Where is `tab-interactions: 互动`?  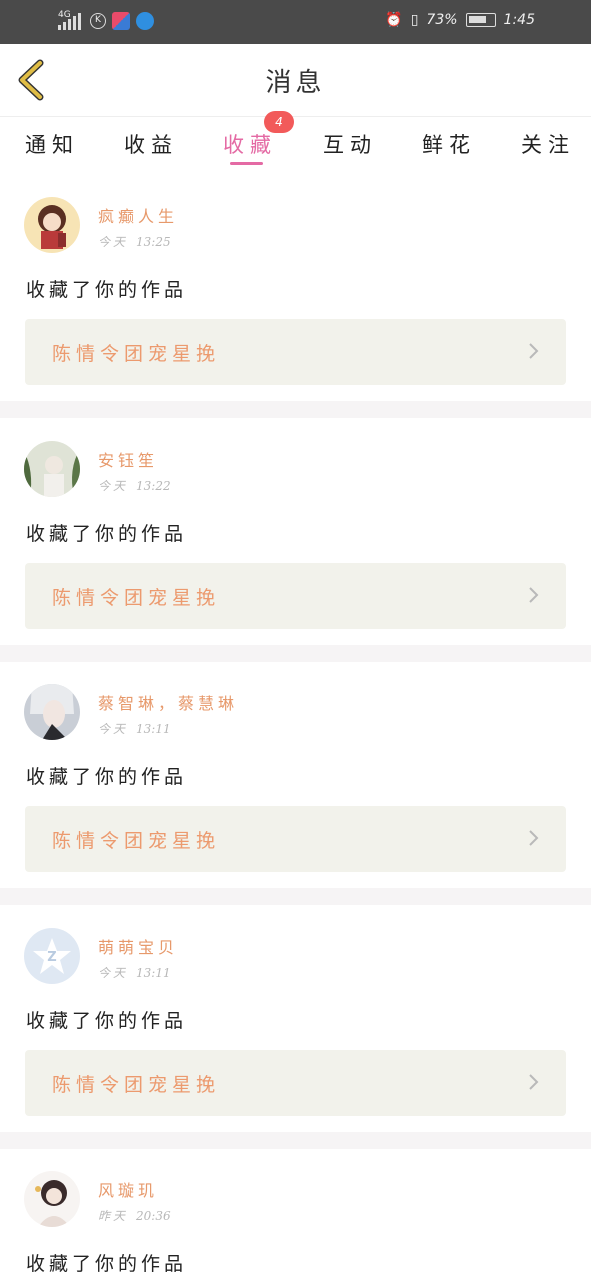 tab-interactions: 互动 is located at coordinates (350, 144).